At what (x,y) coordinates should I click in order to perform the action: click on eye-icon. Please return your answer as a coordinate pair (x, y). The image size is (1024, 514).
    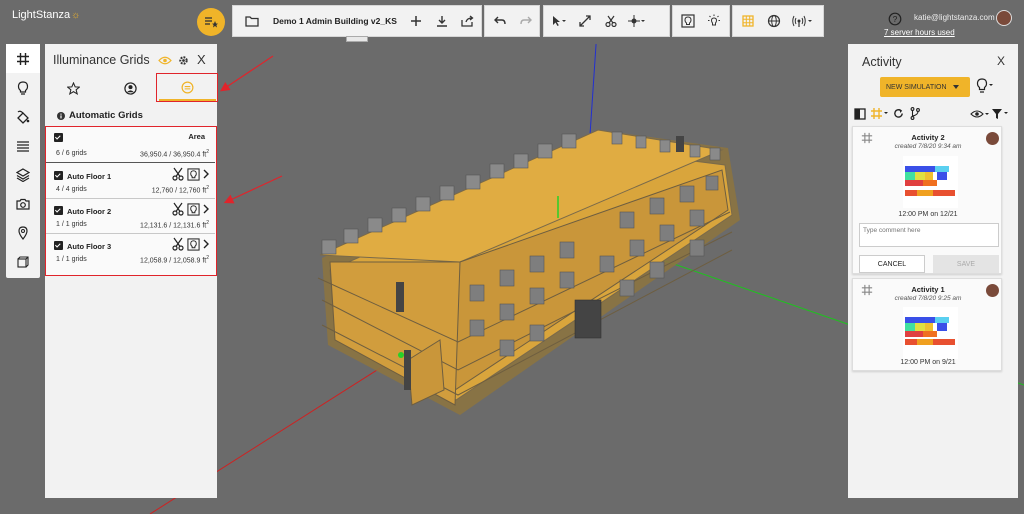
    Looking at the image, I should click on (165, 60).